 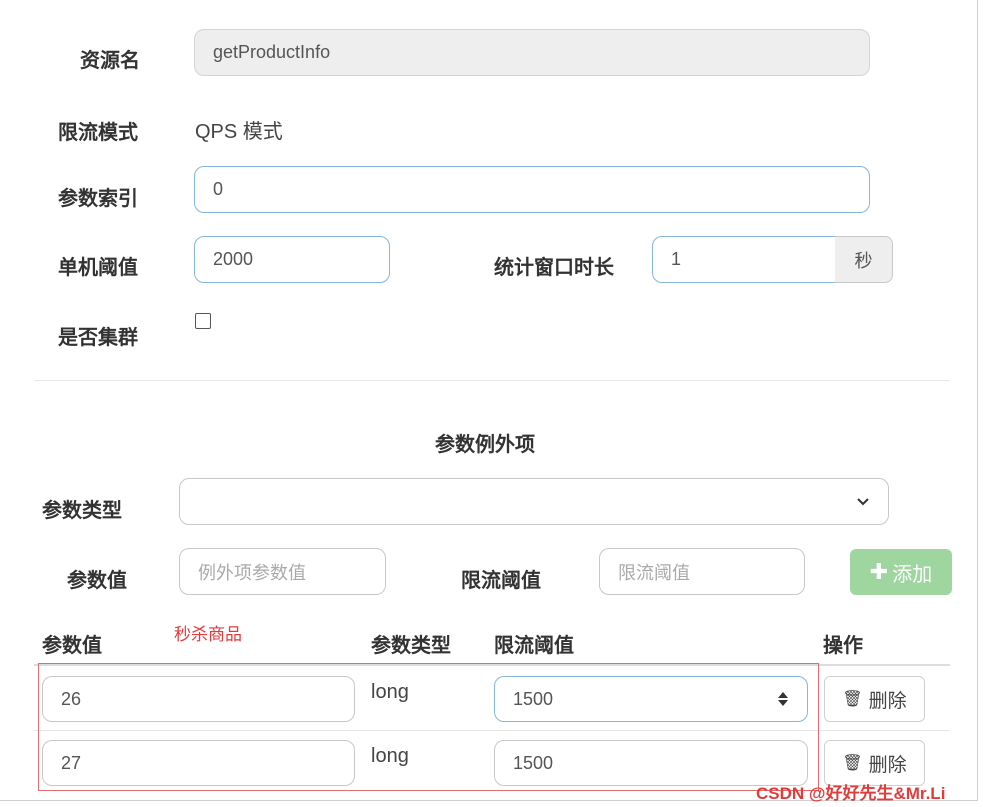 I want to click on add-button-label: 添加, so click(x=912, y=574).